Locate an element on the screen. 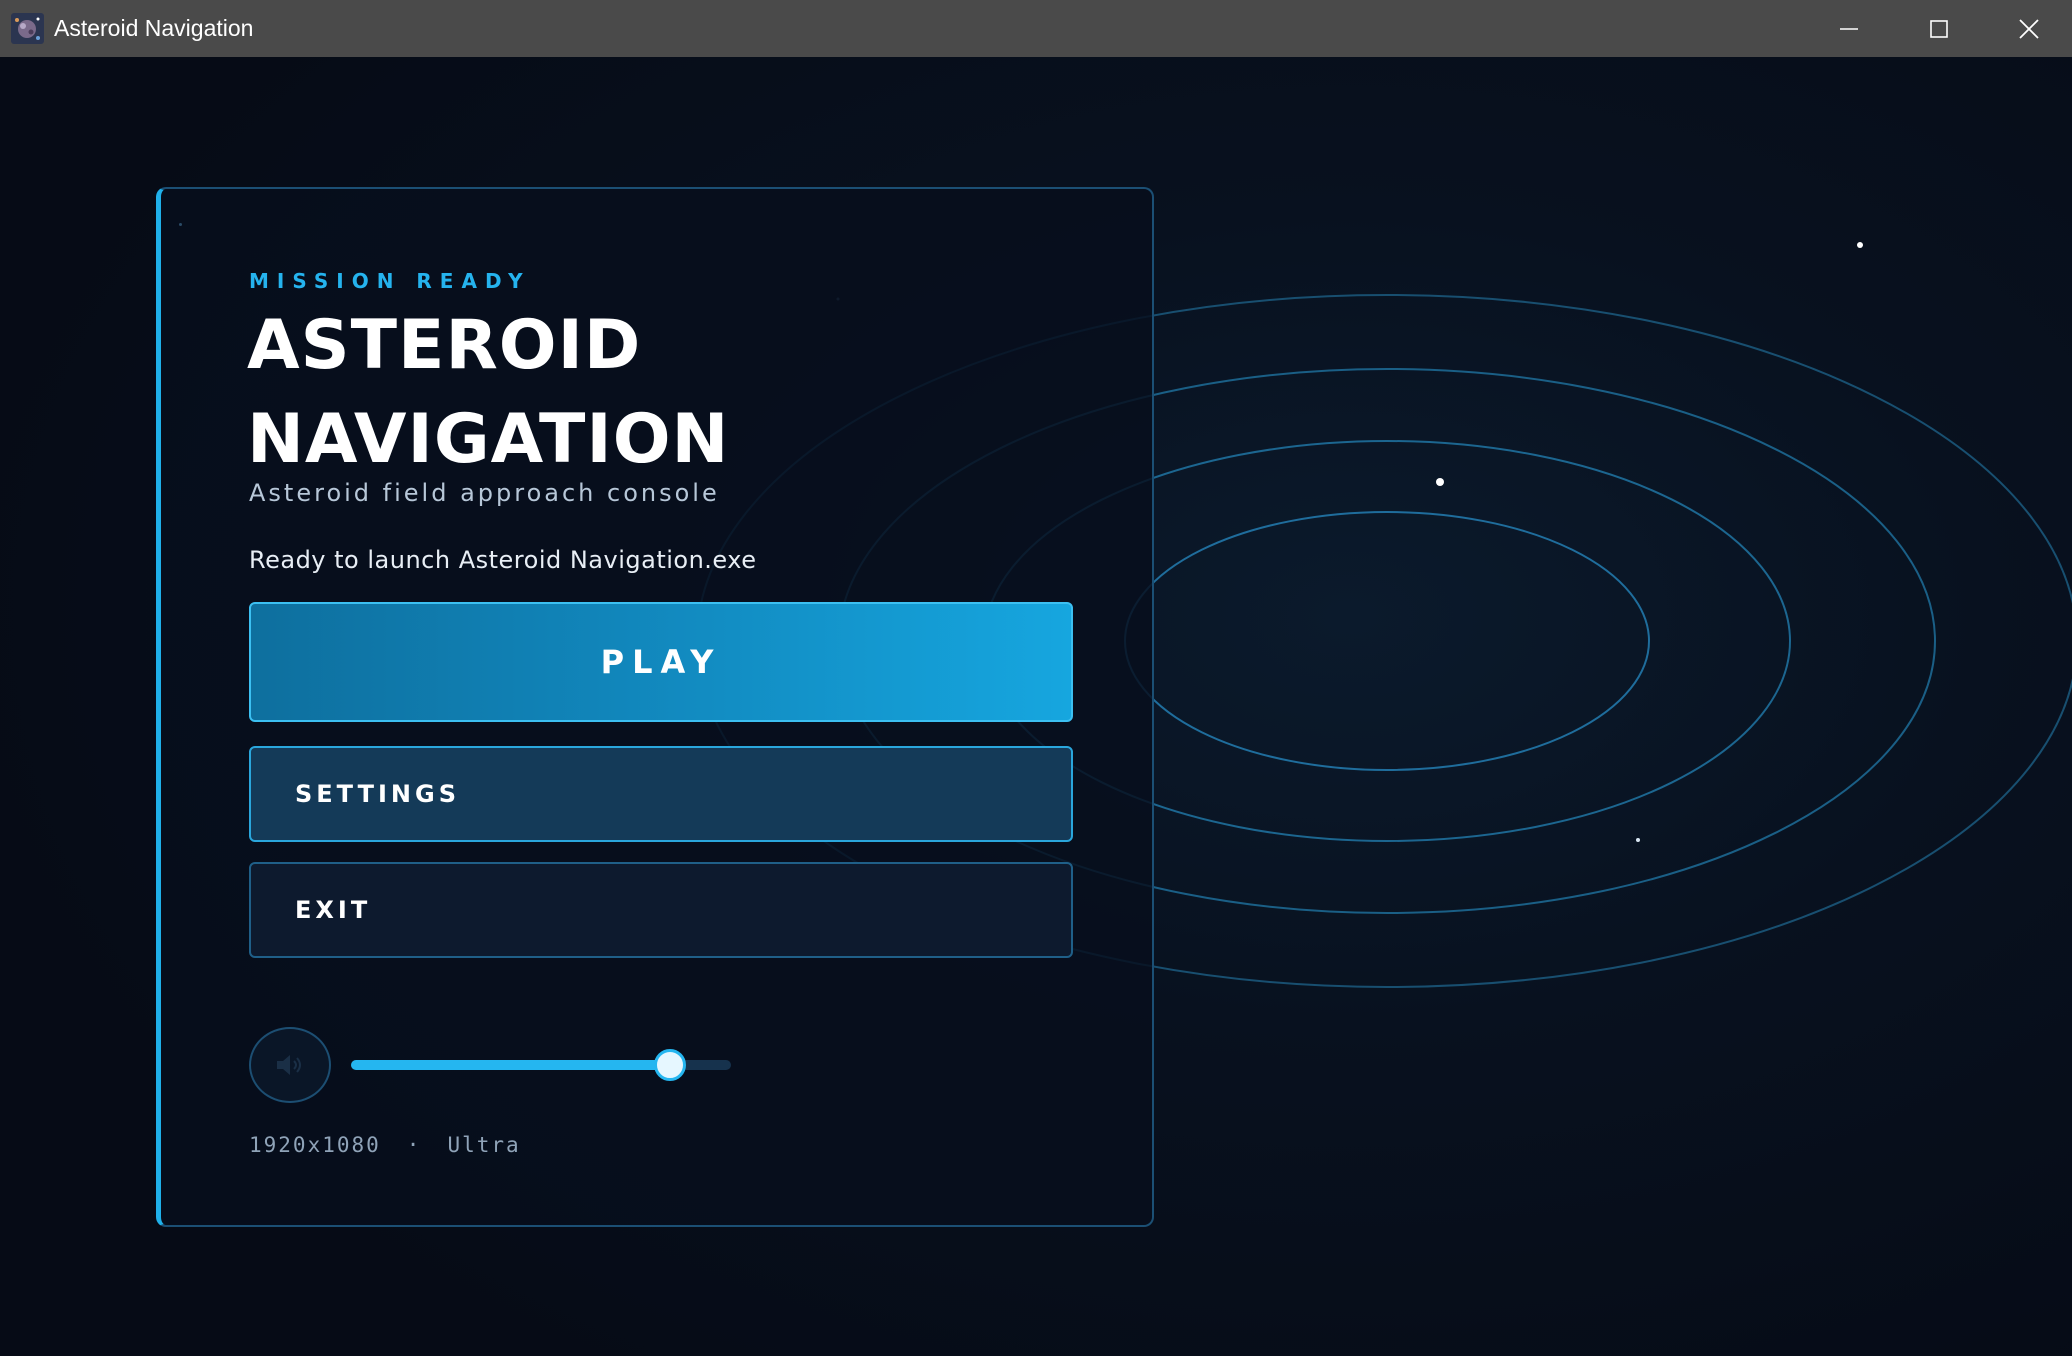 This screenshot has height=1356, width=2072. resolution-text: 1920x1080 is located at coordinates (315, 1145).